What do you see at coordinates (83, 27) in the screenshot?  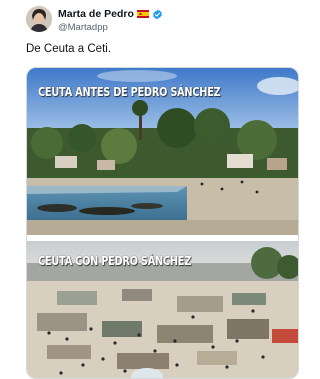 I see `author-handle: @Martadpp` at bounding box center [83, 27].